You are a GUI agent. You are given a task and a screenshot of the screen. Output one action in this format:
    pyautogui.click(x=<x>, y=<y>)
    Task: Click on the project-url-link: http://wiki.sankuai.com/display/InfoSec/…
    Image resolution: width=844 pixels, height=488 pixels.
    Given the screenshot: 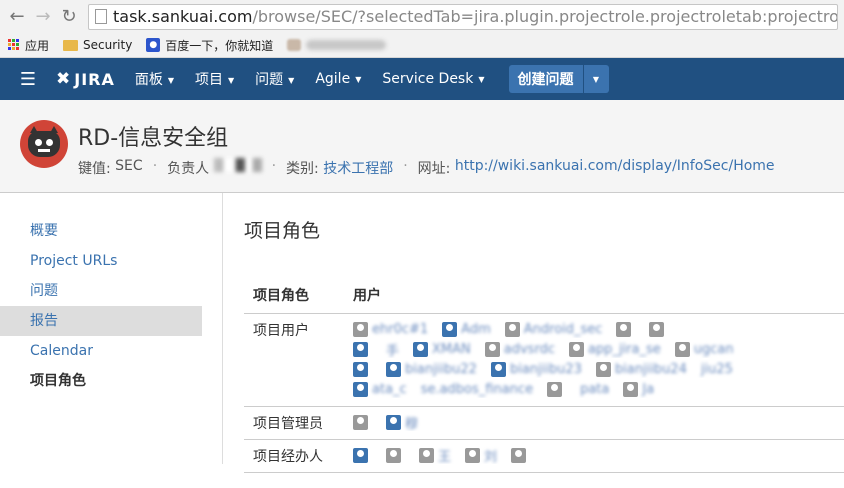 What is the action you would take?
    pyautogui.click(x=615, y=168)
    